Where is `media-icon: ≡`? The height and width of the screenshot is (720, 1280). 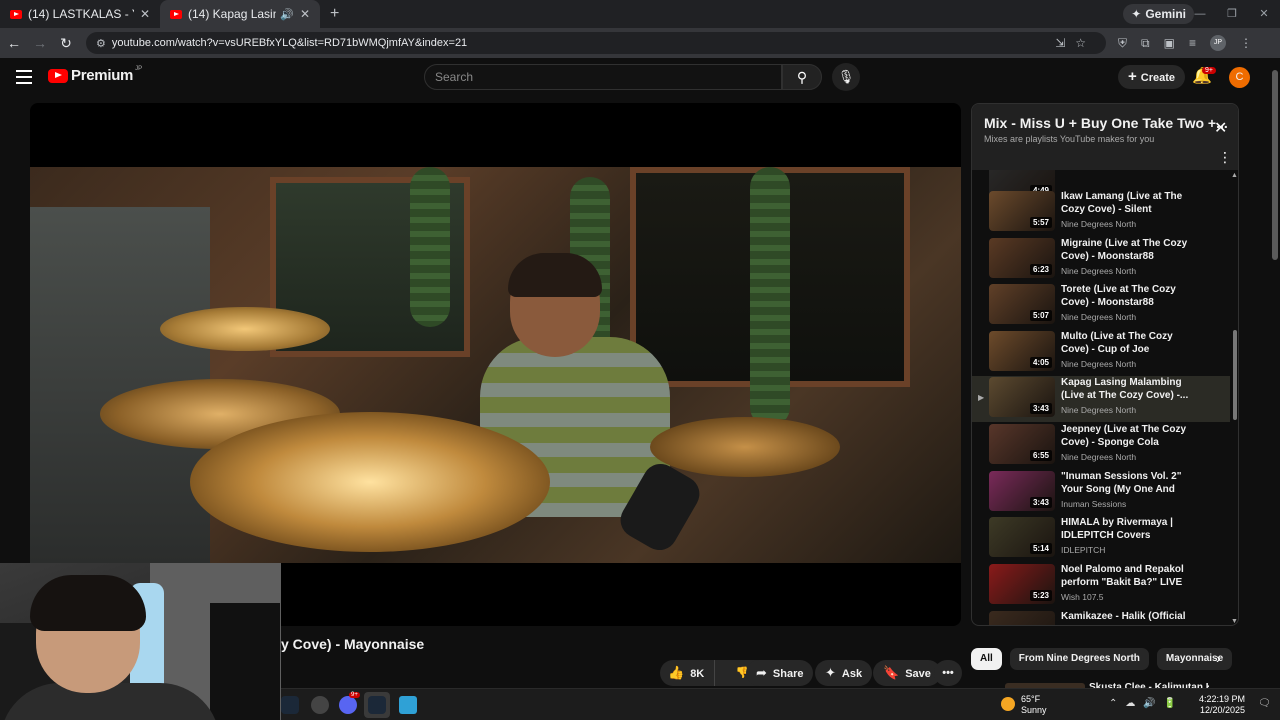 media-icon: ≡ is located at coordinates (1192, 43).